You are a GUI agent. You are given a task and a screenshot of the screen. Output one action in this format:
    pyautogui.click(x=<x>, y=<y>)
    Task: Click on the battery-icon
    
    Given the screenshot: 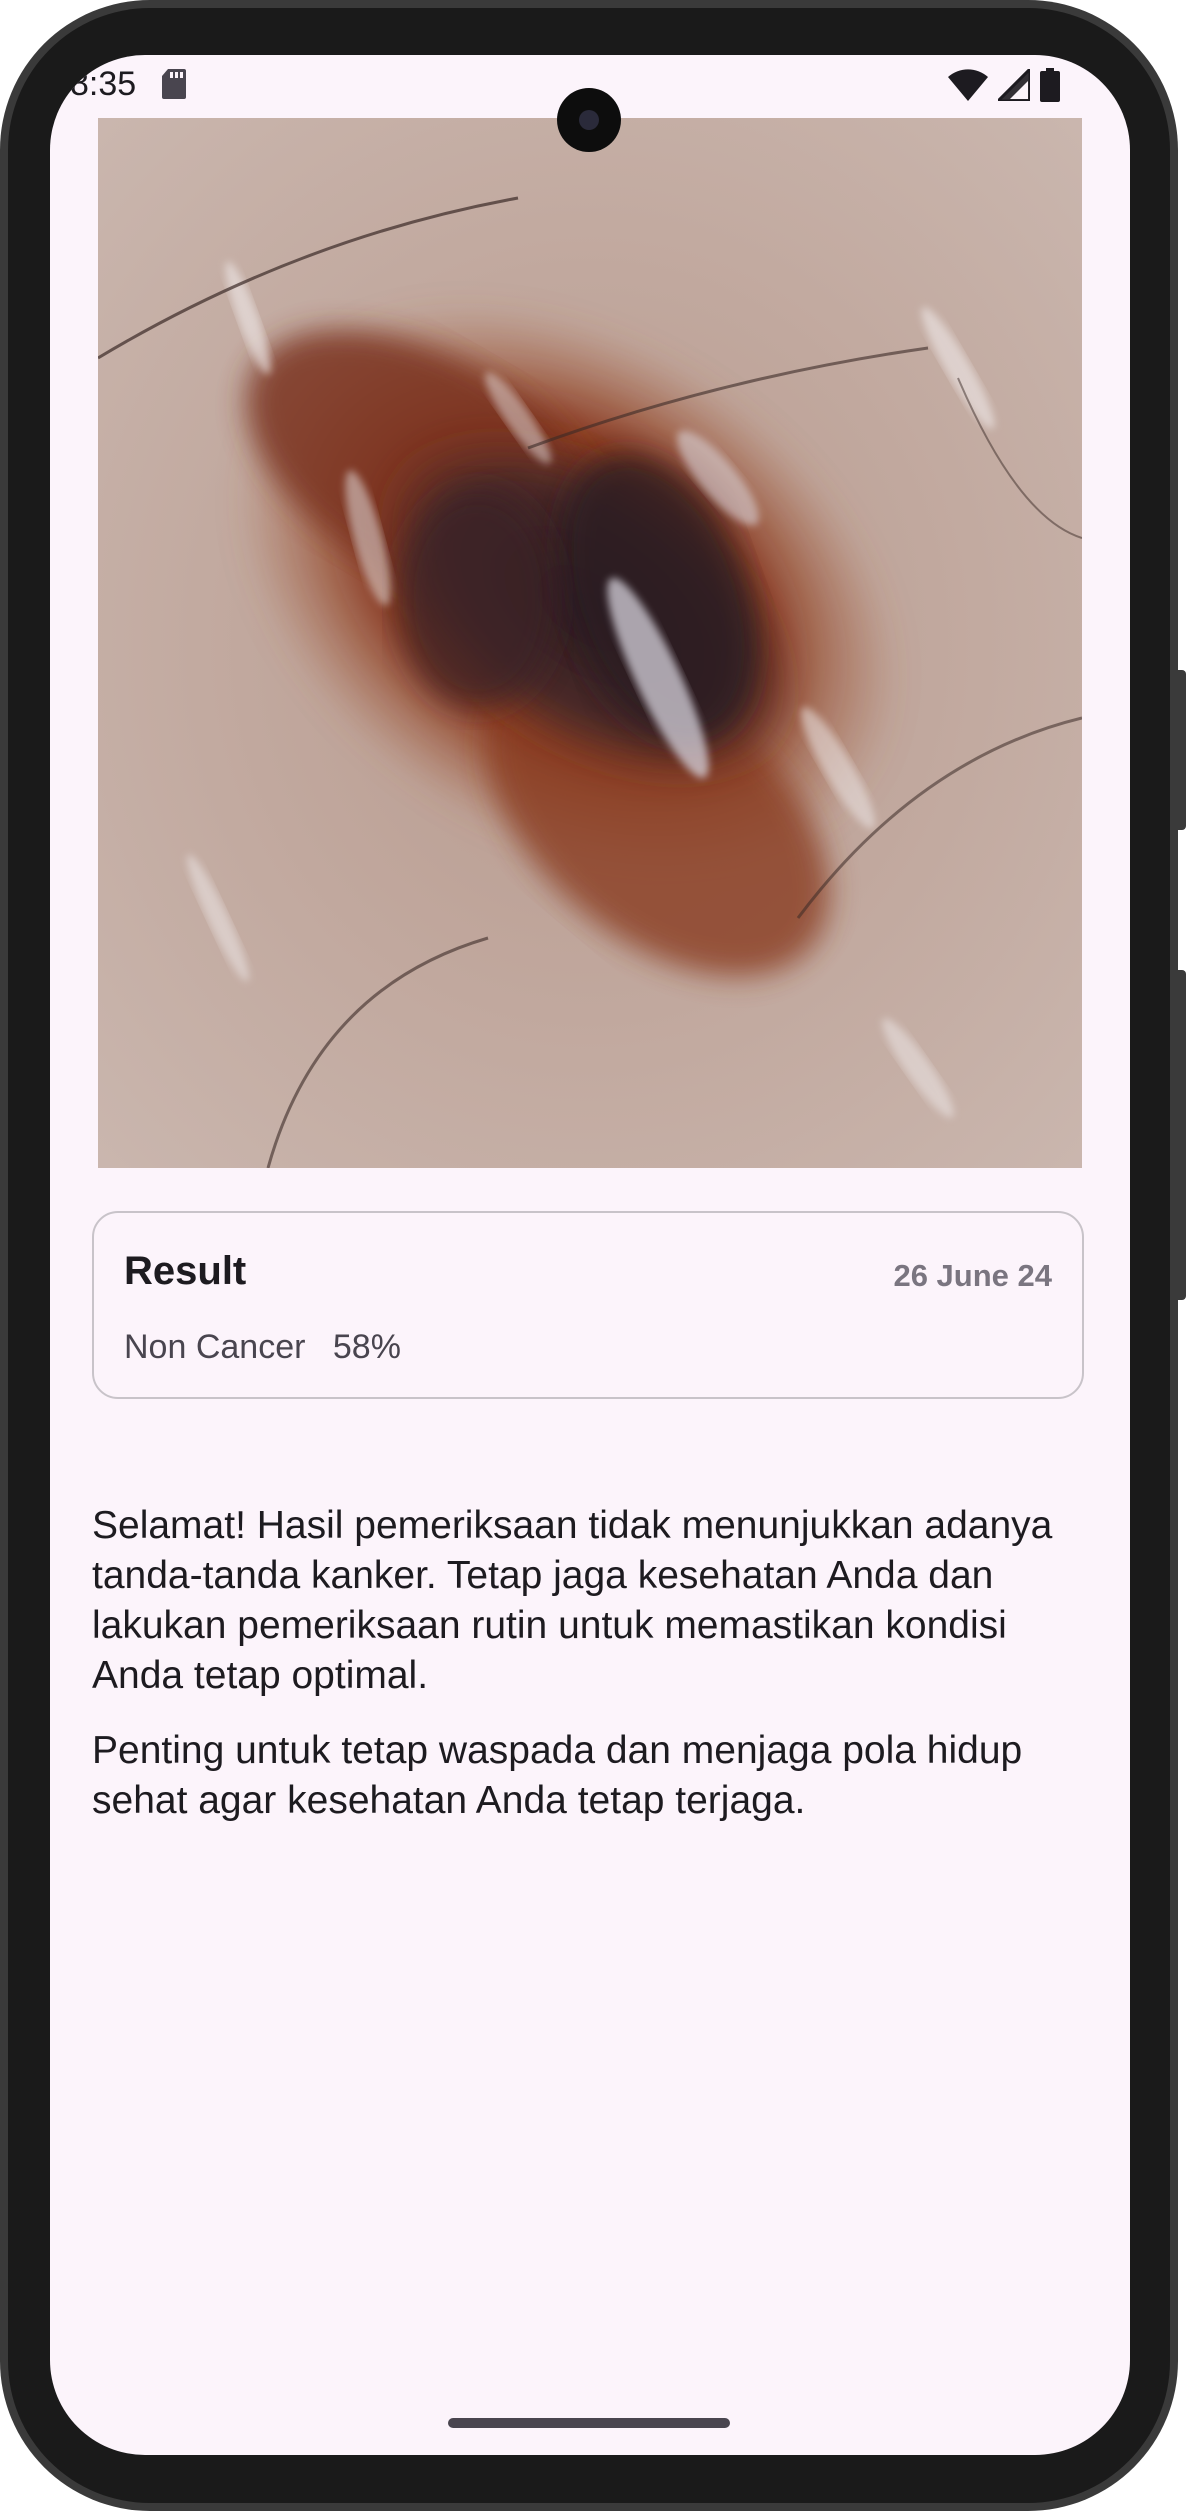 What is the action you would take?
    pyautogui.click(x=1050, y=85)
    